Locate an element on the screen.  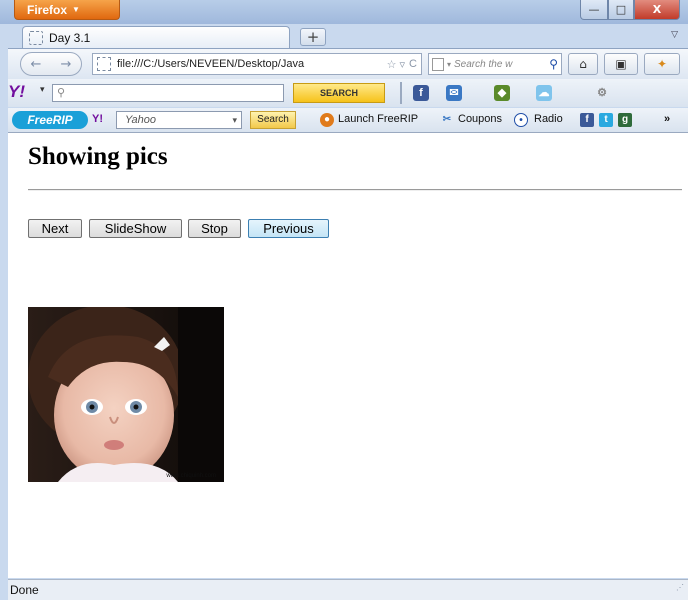
bookmarks-button: ▣ is located at coordinates (621, 64).